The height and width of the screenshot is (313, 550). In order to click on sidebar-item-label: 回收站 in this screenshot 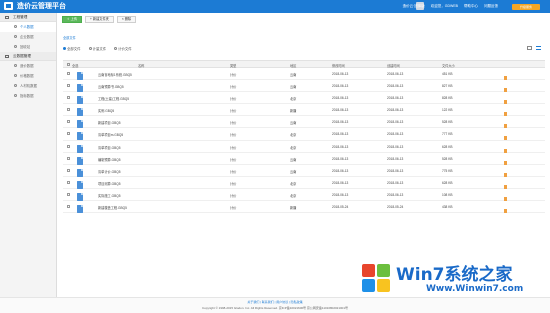, I will do `click(25, 47)`.